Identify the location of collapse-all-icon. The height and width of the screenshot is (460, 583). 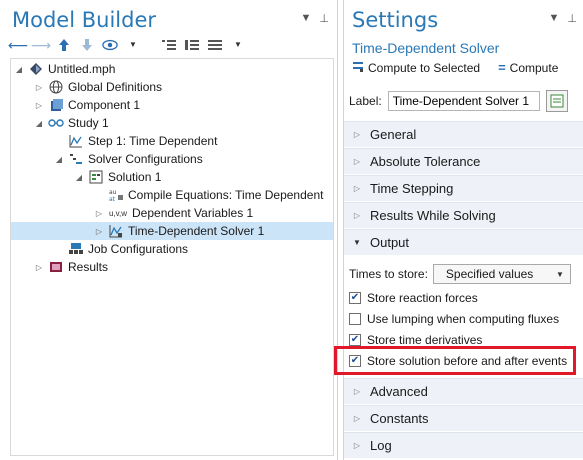
(169, 45).